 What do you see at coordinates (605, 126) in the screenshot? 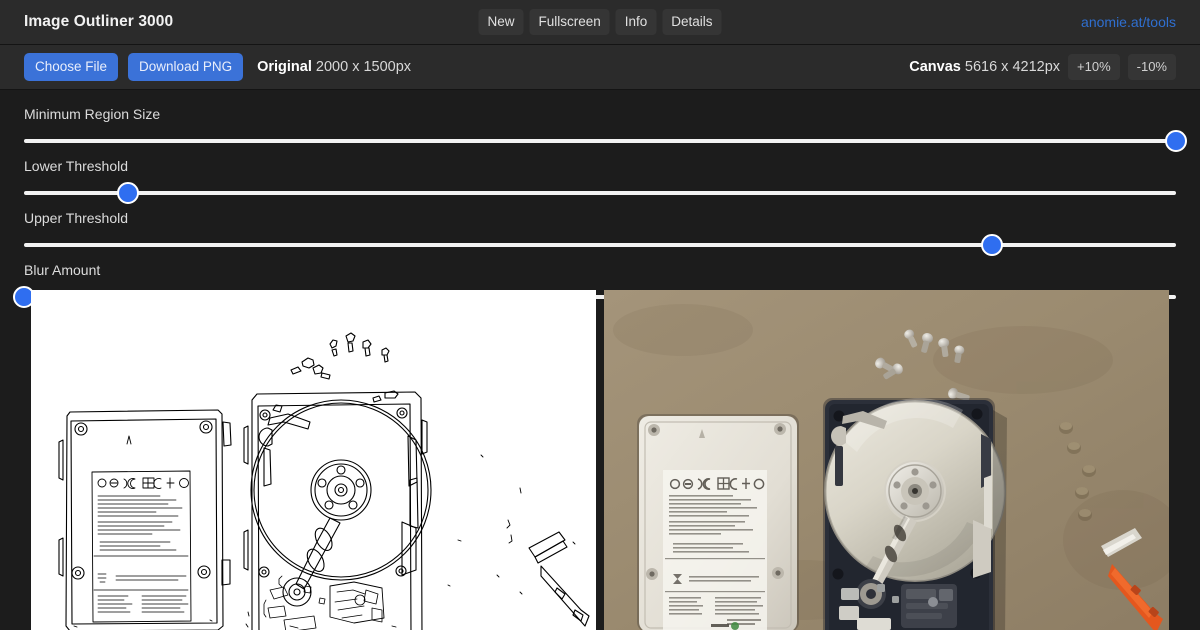
I see `control-minimum-region-size: Minimum Region Size` at bounding box center [605, 126].